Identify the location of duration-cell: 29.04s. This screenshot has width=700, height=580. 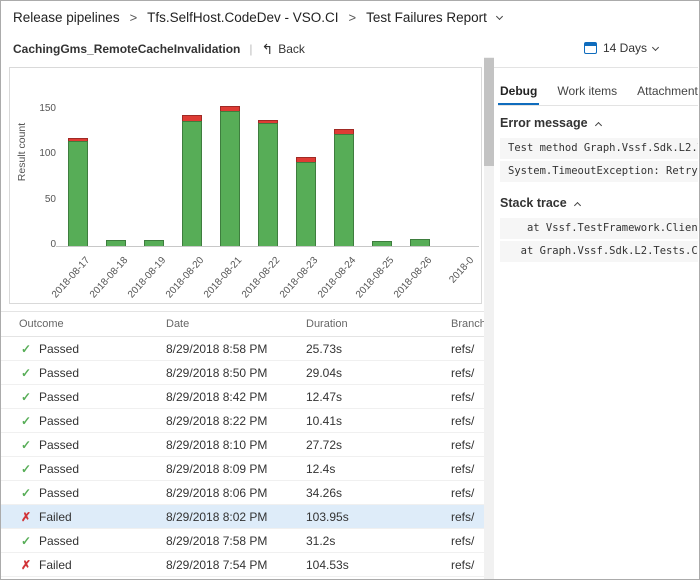
(324, 372).